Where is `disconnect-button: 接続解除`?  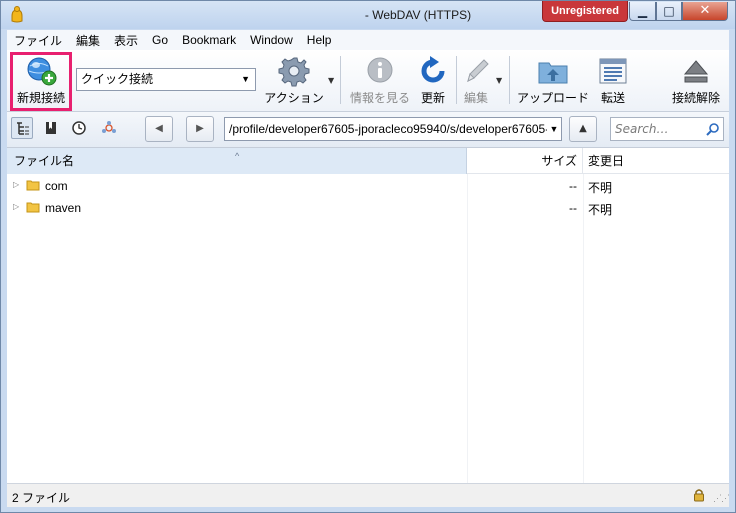 disconnect-button: 接続解除 is located at coordinates (696, 80).